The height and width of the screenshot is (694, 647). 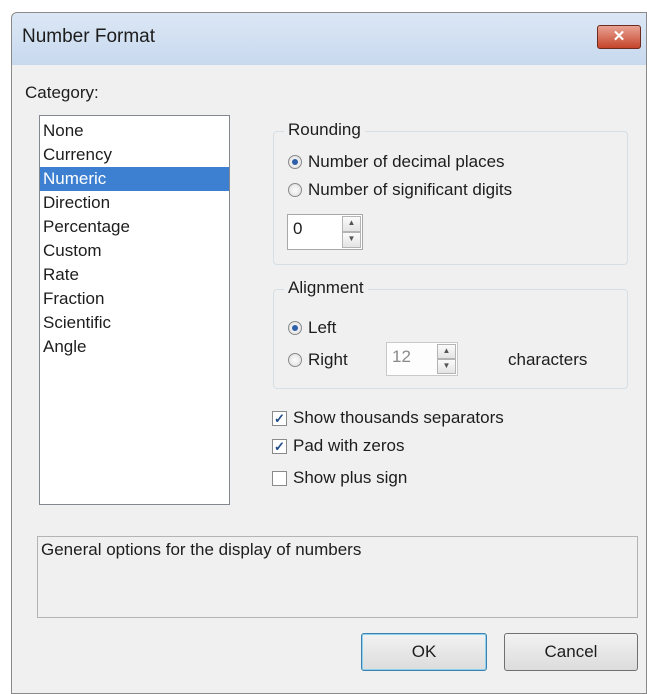 What do you see at coordinates (410, 189) in the screenshot?
I see `significant-digits-label: Number of significant digits` at bounding box center [410, 189].